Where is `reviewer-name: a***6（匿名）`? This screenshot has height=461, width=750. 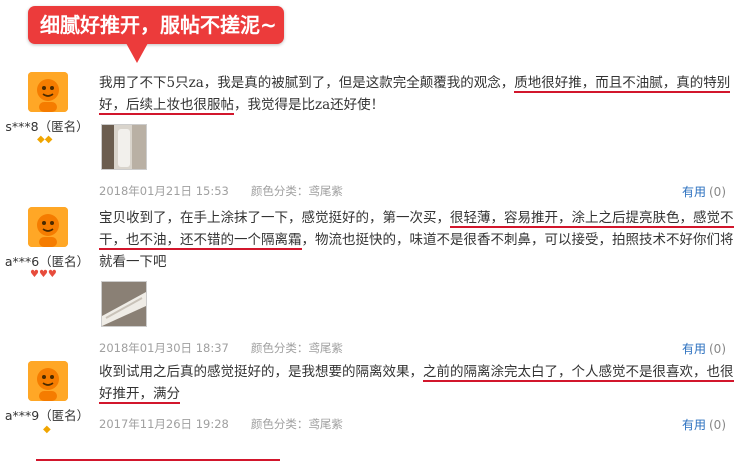
reviewer-name: a***6（匿名） is located at coordinates (47, 260).